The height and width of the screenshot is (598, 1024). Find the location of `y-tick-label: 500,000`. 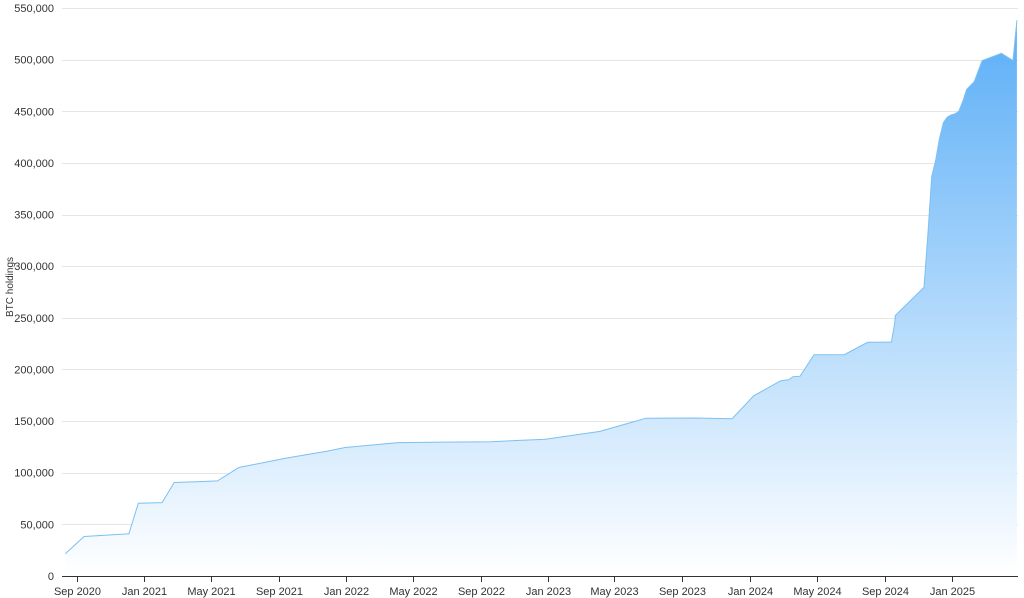

y-tick-label: 500,000 is located at coordinates (34, 61).